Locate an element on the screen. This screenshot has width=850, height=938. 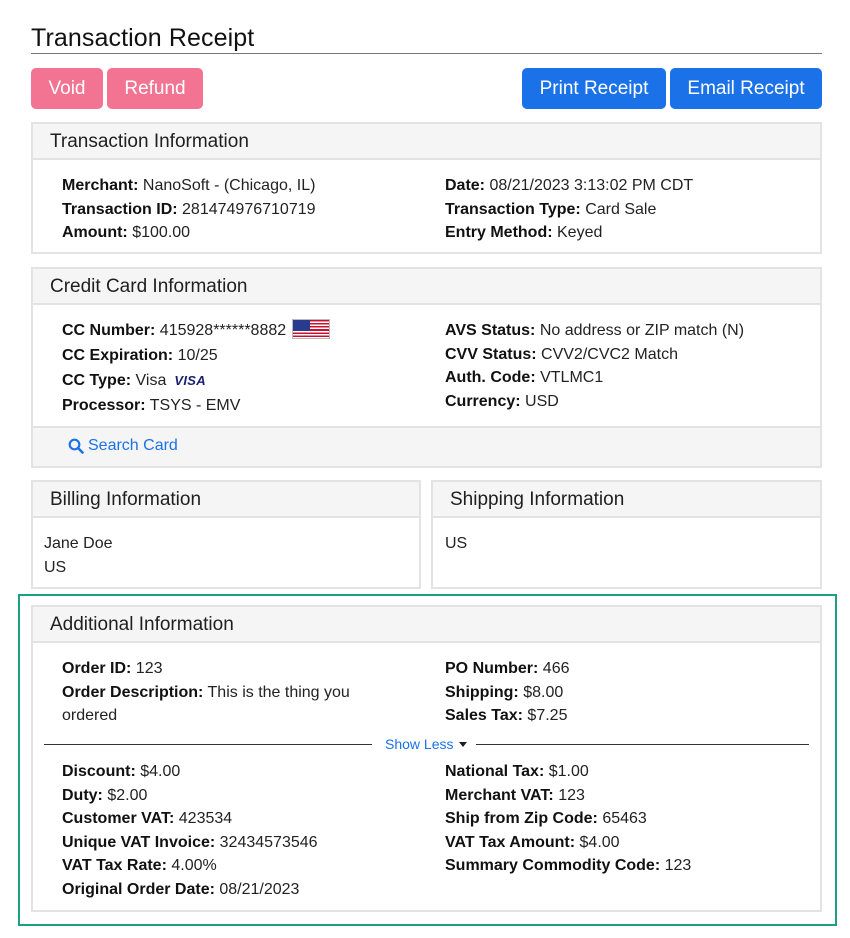
show-less-toggle: Show Less is located at coordinates (426, 744).